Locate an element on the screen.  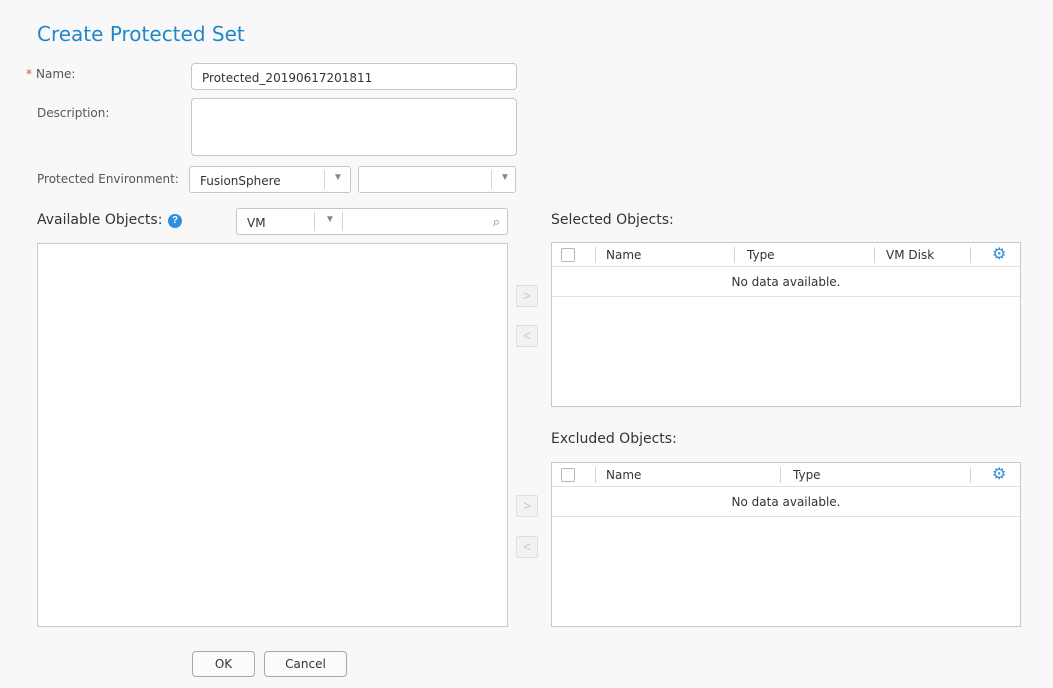
environment-label: Protected Environment: is located at coordinates (108, 179).